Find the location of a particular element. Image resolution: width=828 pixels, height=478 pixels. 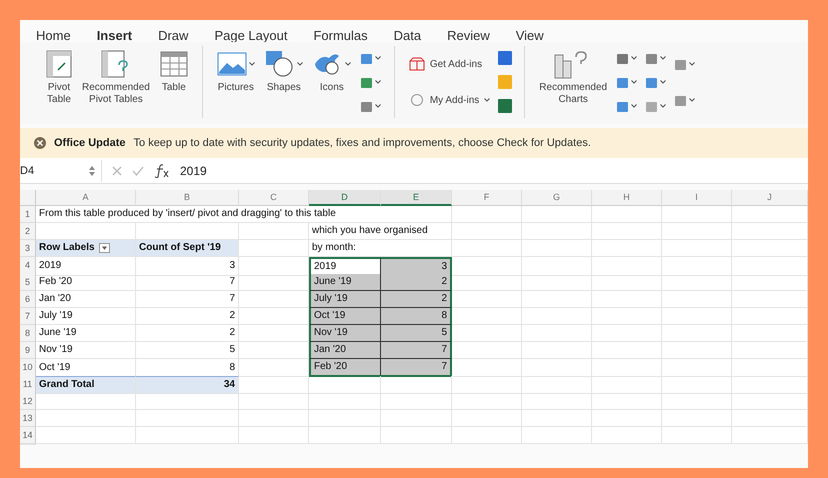

table-cell: Feb '20 is located at coordinates (86, 282).